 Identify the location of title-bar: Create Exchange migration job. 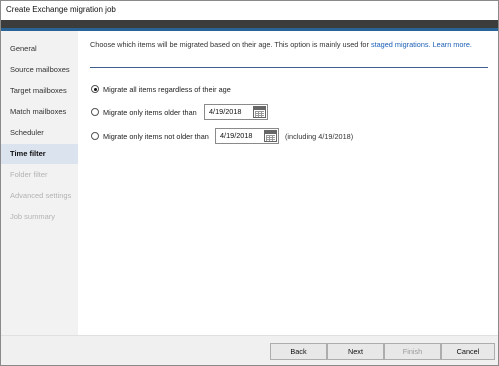
(249, 10).